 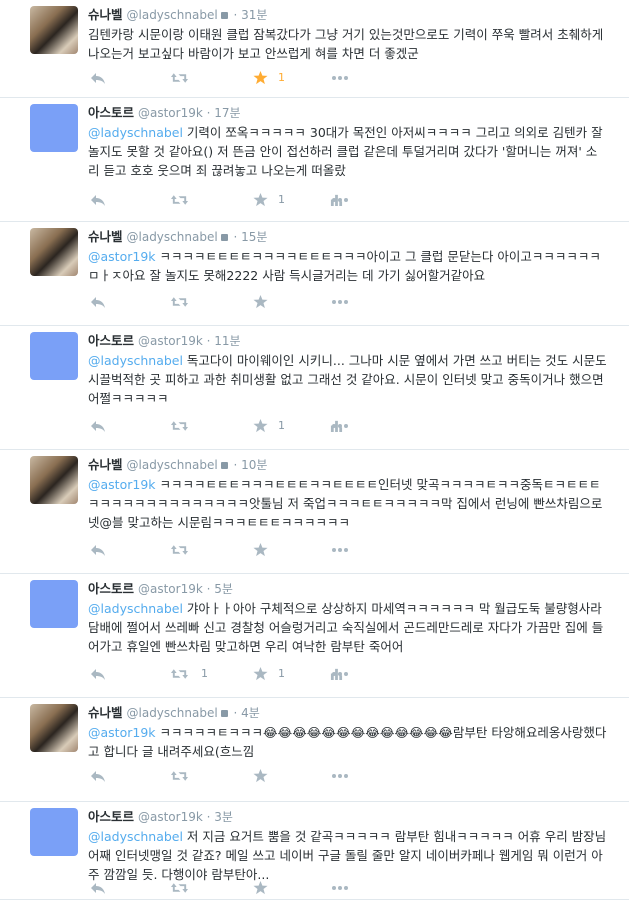 I want to click on tweet-header: 슈나벨 @ladyschnabel · 15분, so click(x=177, y=237).